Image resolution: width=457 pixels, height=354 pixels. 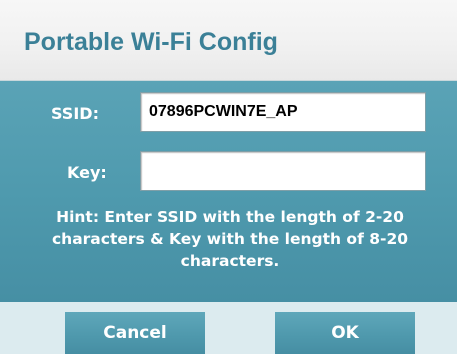 I want to click on ssid-label: SSID:, so click(x=75, y=113).